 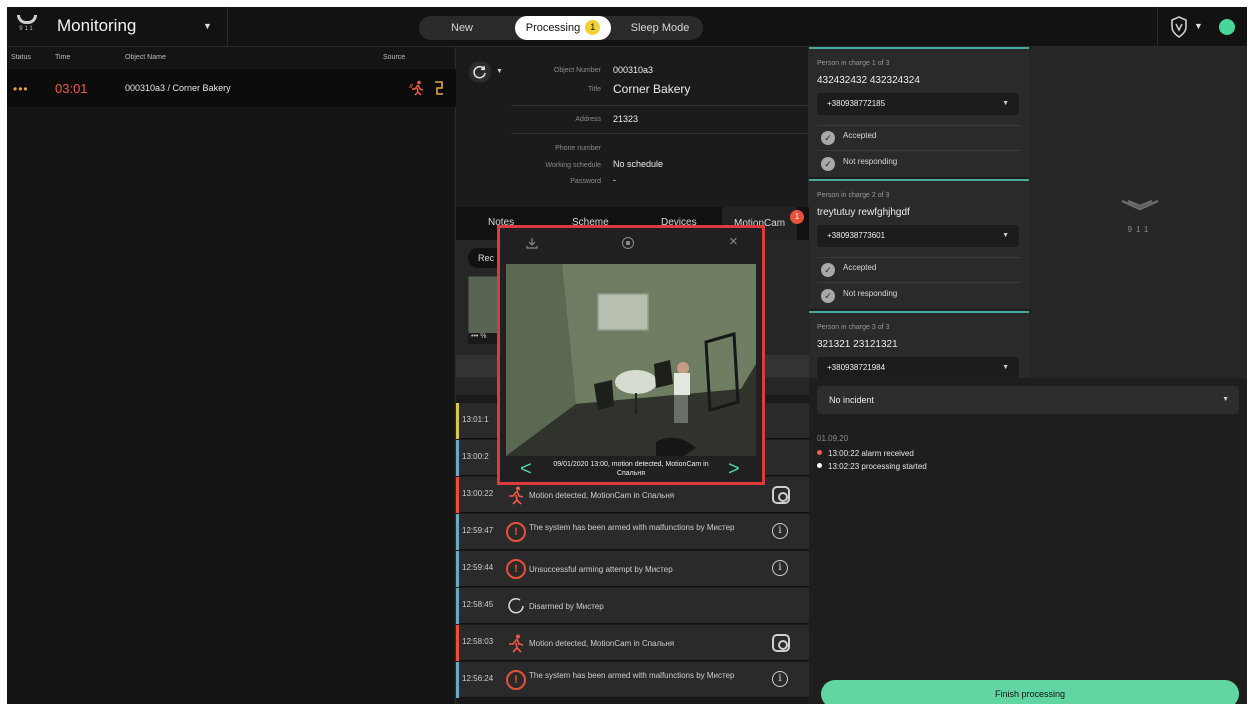 I want to click on column-header-time: Time, so click(x=62, y=57).